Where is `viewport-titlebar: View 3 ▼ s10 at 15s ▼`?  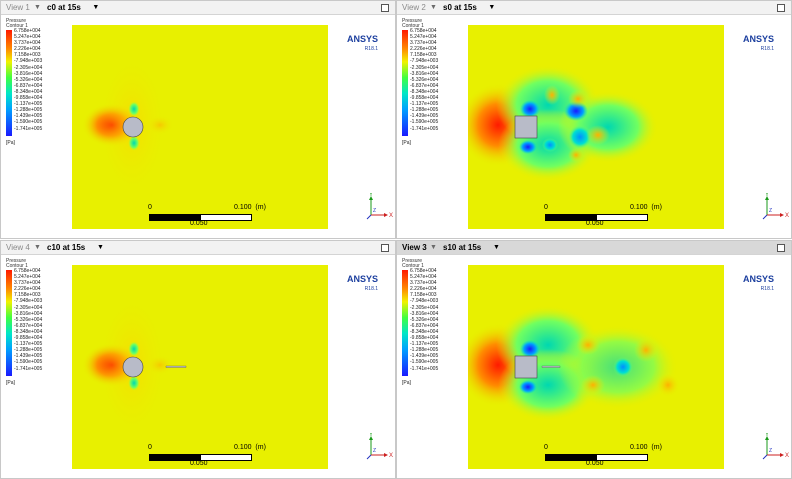
viewport-titlebar: View 3 ▼ s10 at 15s ▼ is located at coordinates (594, 248).